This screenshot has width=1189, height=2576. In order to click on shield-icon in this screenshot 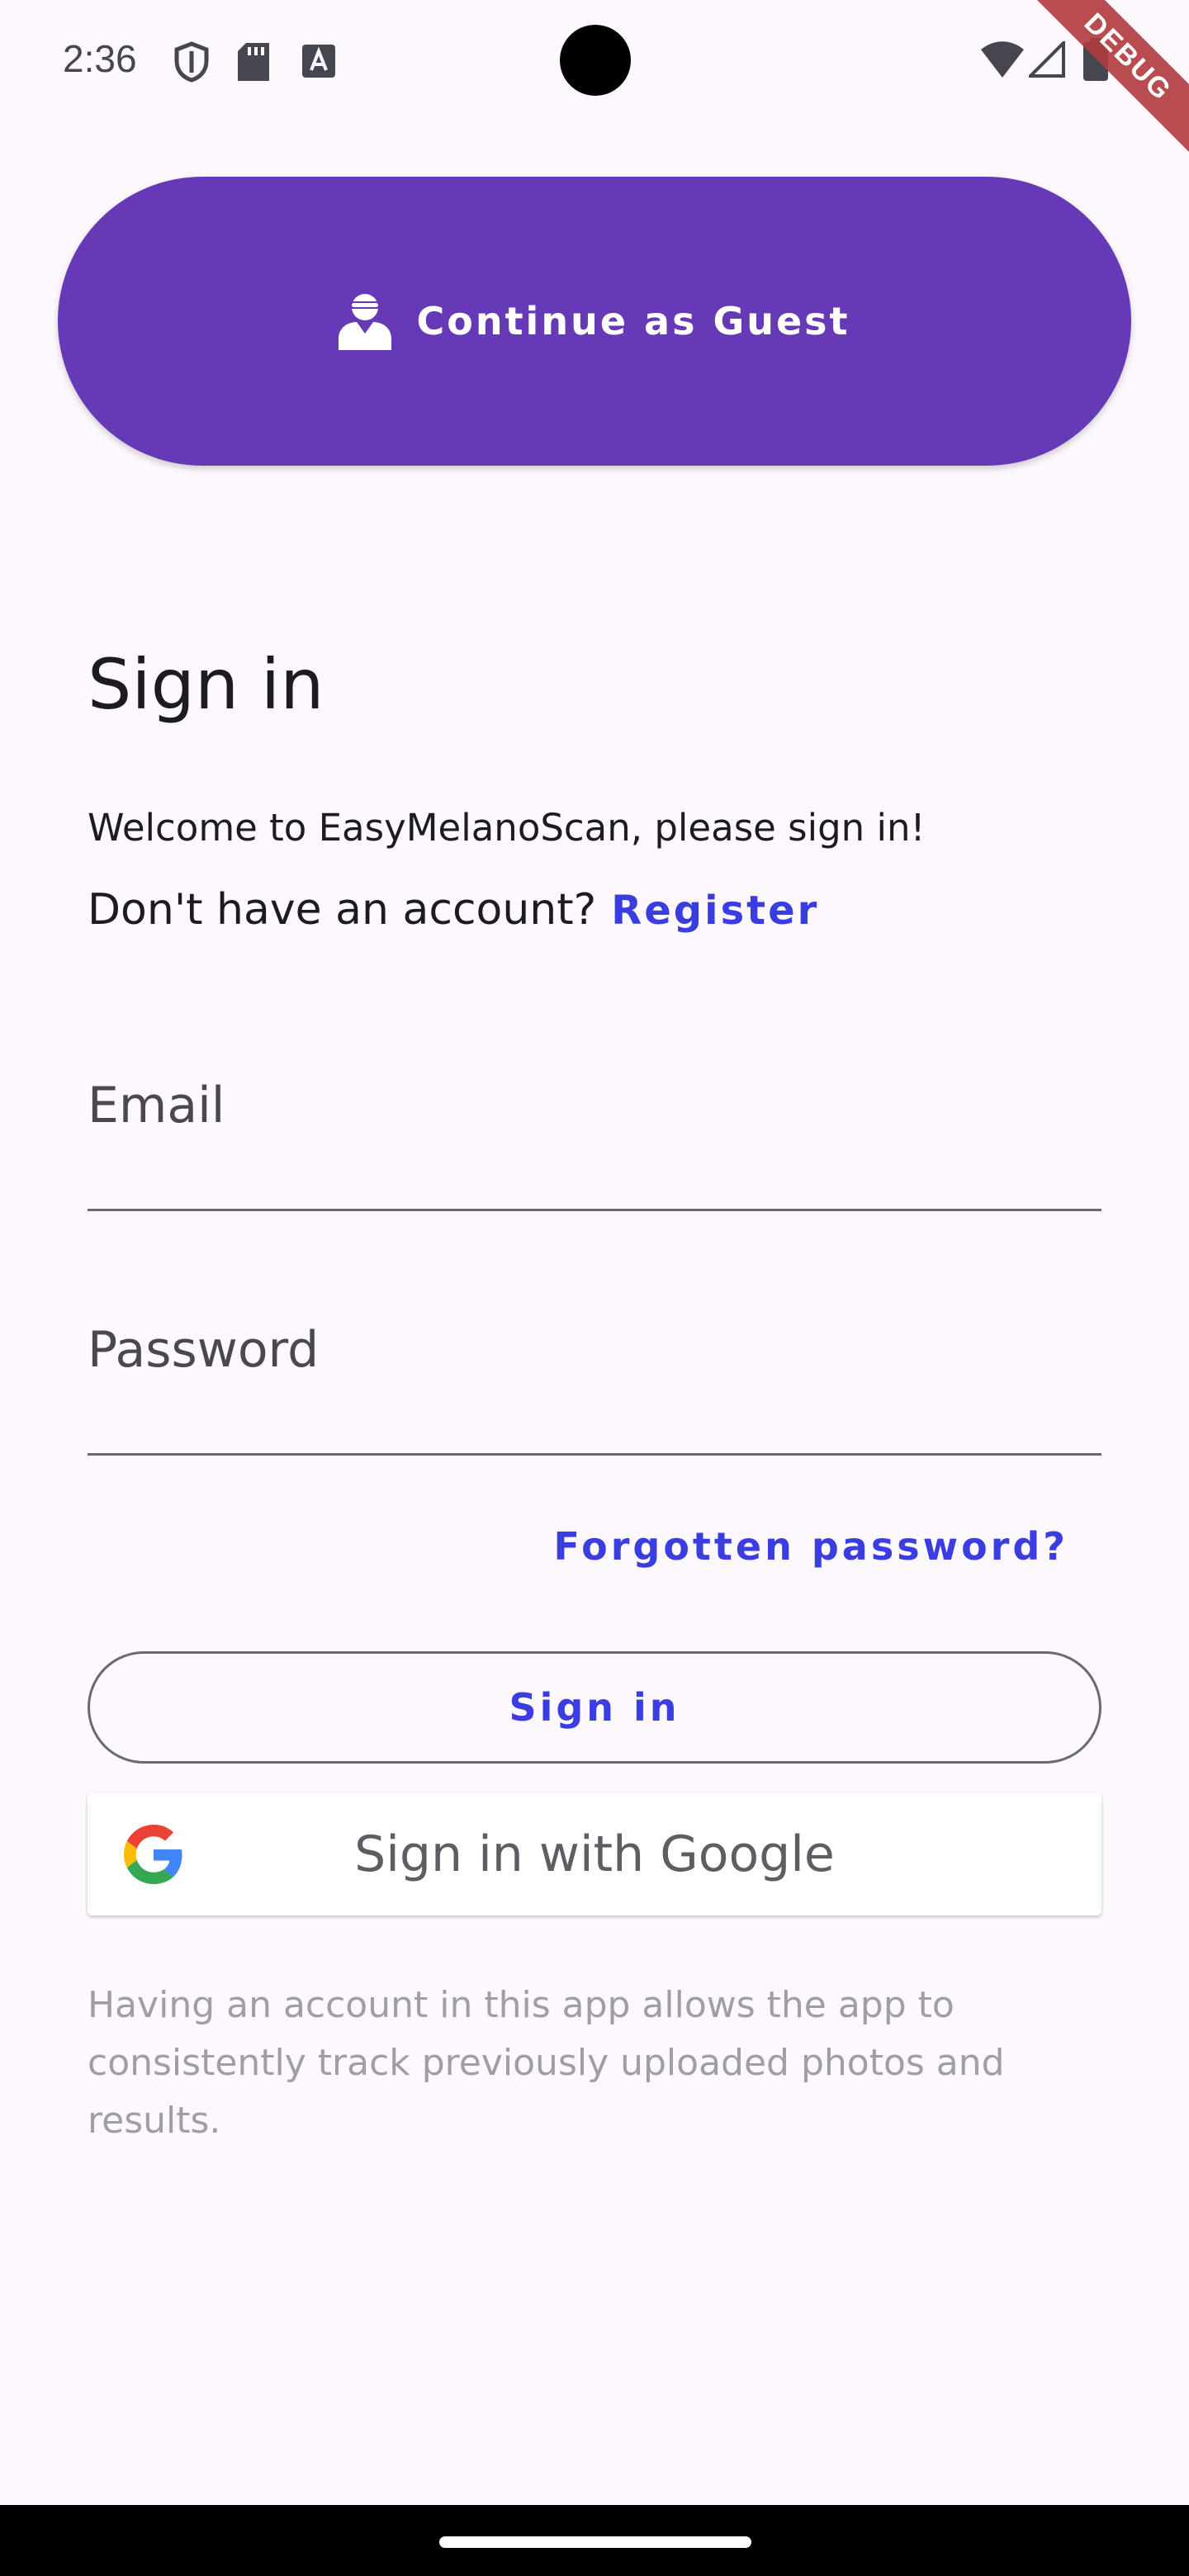, I will do `click(191, 62)`.